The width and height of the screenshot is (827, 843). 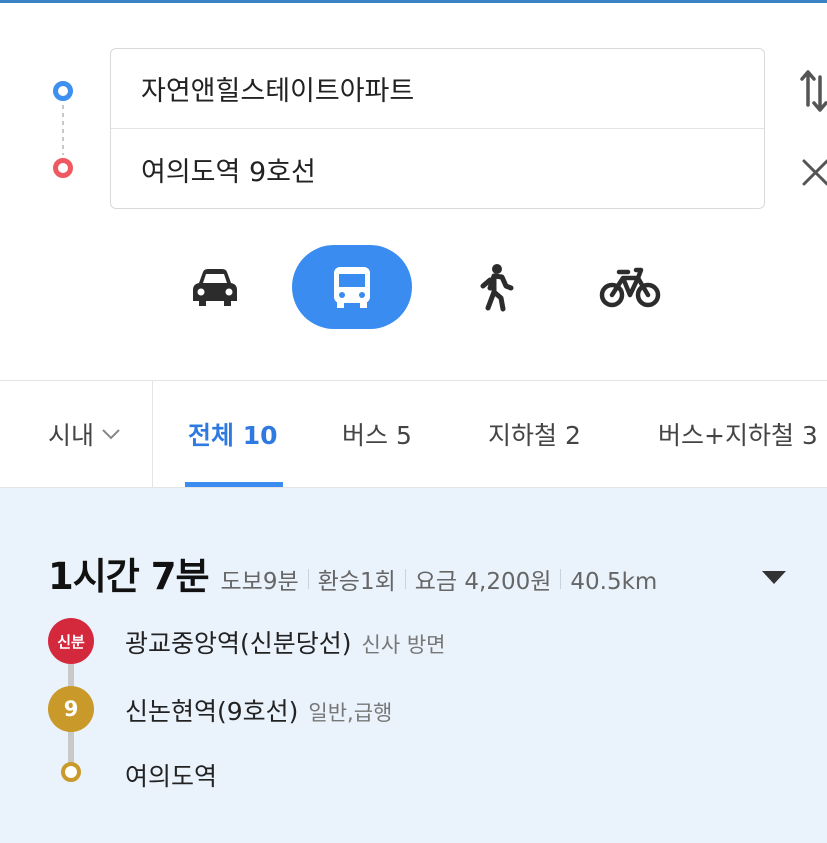 I want to click on fare: 요금 4,200원, so click(x=483, y=582).